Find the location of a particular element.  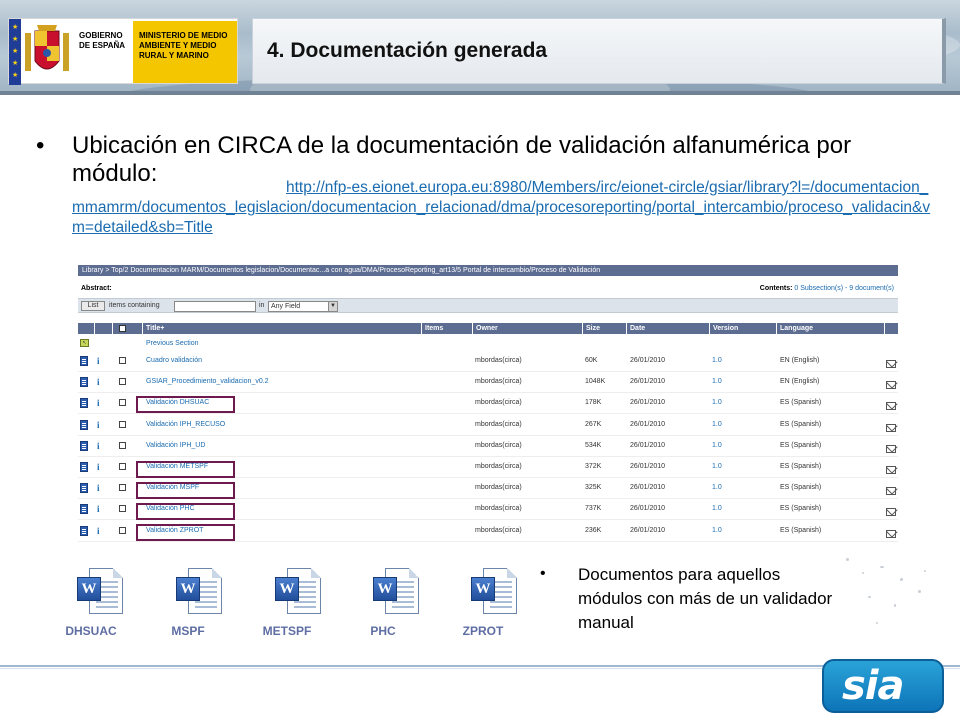

column-items: Items is located at coordinates (434, 328).